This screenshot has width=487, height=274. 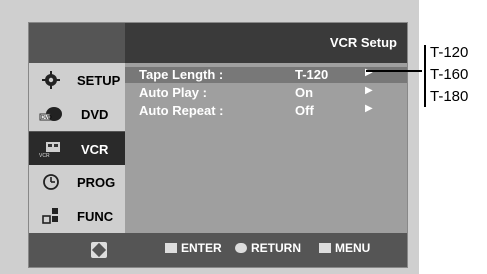 What do you see at coordinates (304, 92) in the screenshot?
I see `setting-value: On` at bounding box center [304, 92].